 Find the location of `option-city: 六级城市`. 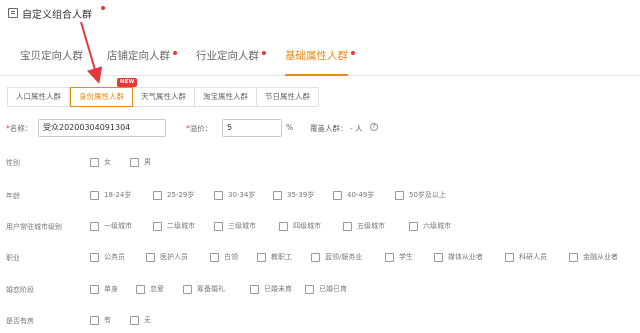

option-city: 六级城市 is located at coordinates (430, 226).